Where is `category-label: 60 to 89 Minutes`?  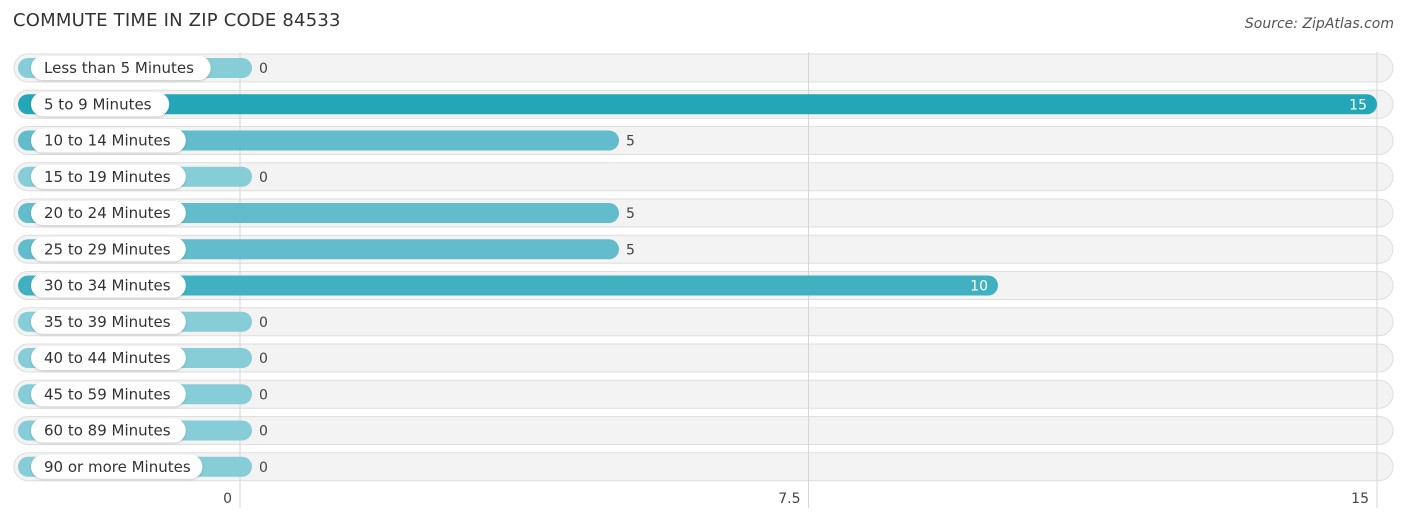
category-label: 60 to 89 Minutes is located at coordinates (107, 431).